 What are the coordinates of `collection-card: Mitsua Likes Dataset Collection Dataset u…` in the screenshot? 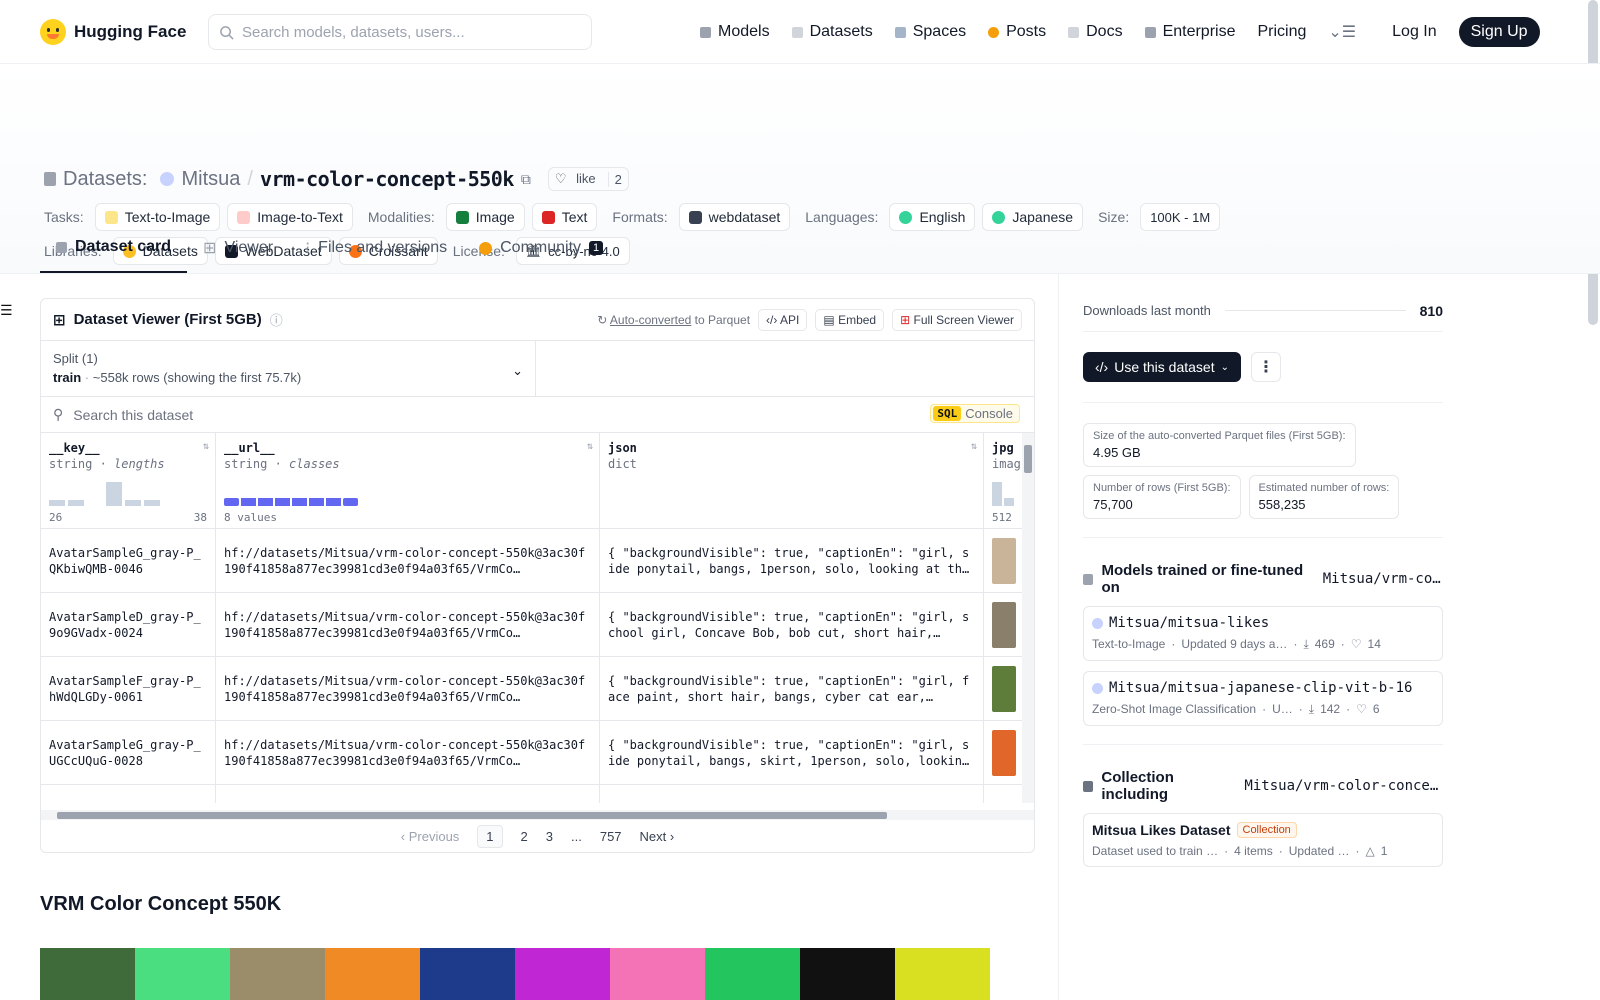 It's located at (1263, 840).